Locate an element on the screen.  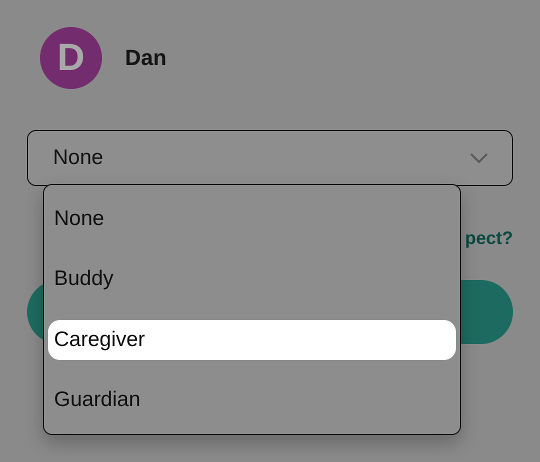
menu-option: Buddy is located at coordinates (252, 279).